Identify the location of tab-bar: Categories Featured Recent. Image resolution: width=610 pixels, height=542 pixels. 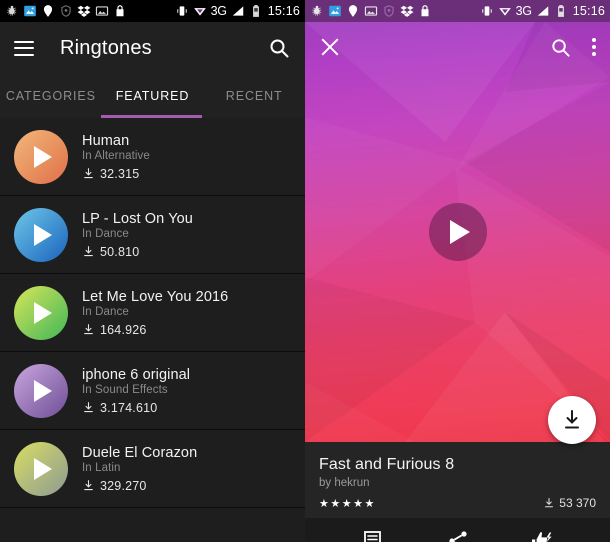
(152, 96).